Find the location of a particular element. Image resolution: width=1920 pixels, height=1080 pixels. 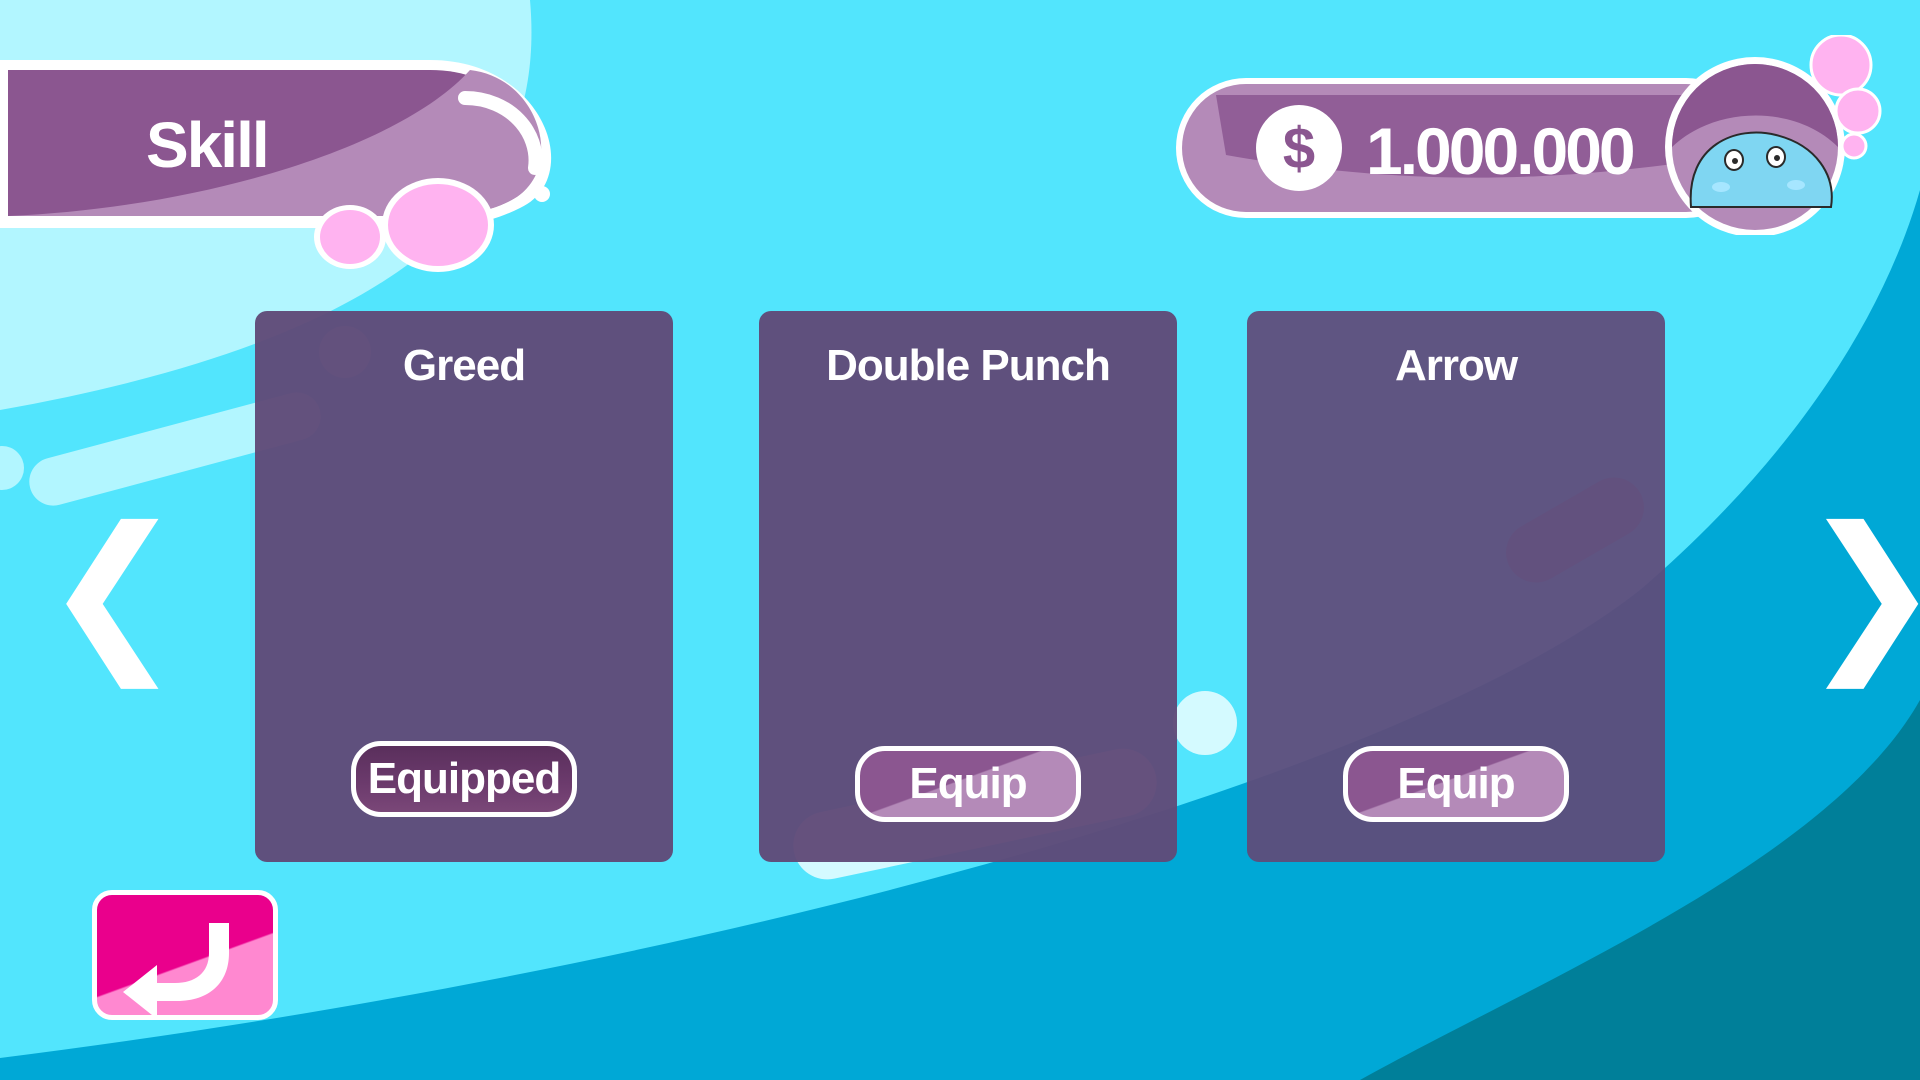

skill-card-double-punch: Double Punch Equip is located at coordinates (968, 586).